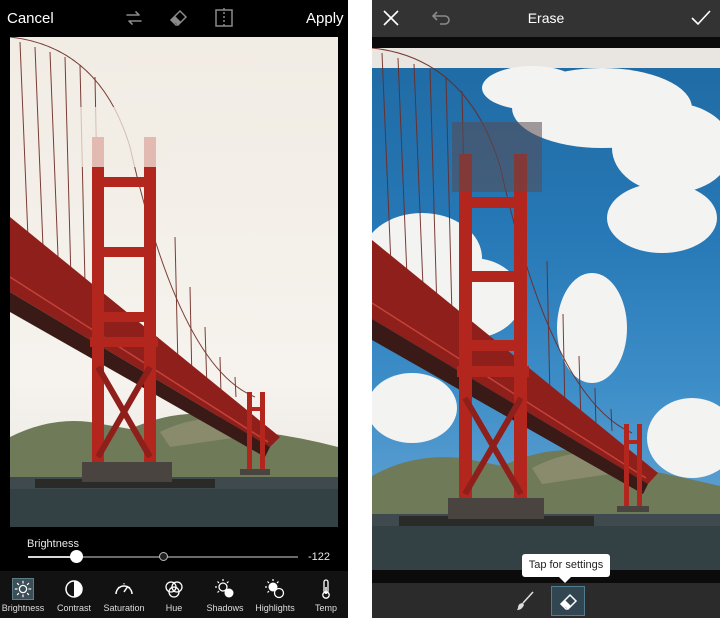 The image size is (720, 618). I want to click on tool-shadows: Shadows, so click(225, 594).